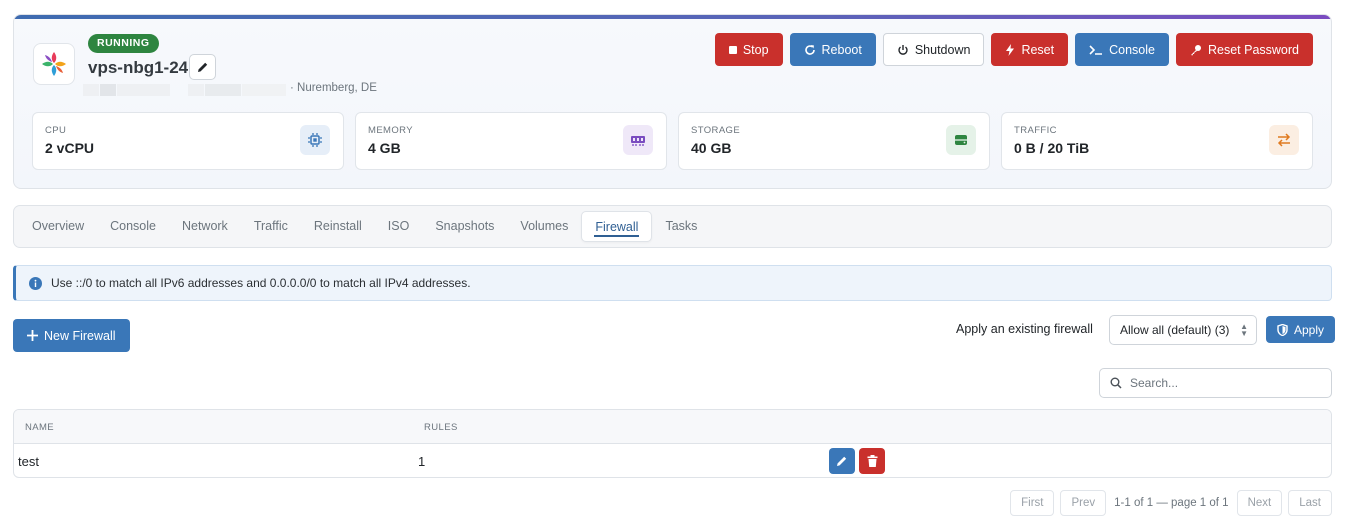 The height and width of the screenshot is (526, 1348). Describe the element at coordinates (1284, 140) in the screenshot. I see `traffic-icon` at that location.